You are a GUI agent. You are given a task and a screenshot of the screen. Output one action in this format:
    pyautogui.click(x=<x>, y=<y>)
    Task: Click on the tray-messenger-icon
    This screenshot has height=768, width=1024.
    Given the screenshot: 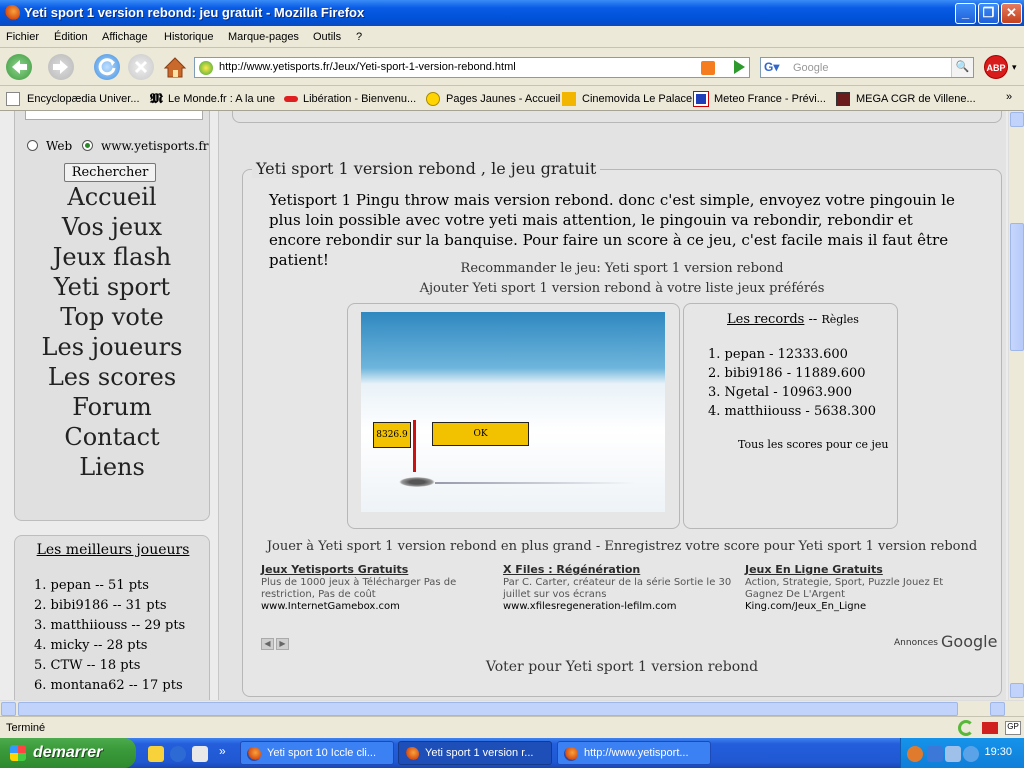 What is the action you would take?
    pyautogui.click(x=971, y=754)
    